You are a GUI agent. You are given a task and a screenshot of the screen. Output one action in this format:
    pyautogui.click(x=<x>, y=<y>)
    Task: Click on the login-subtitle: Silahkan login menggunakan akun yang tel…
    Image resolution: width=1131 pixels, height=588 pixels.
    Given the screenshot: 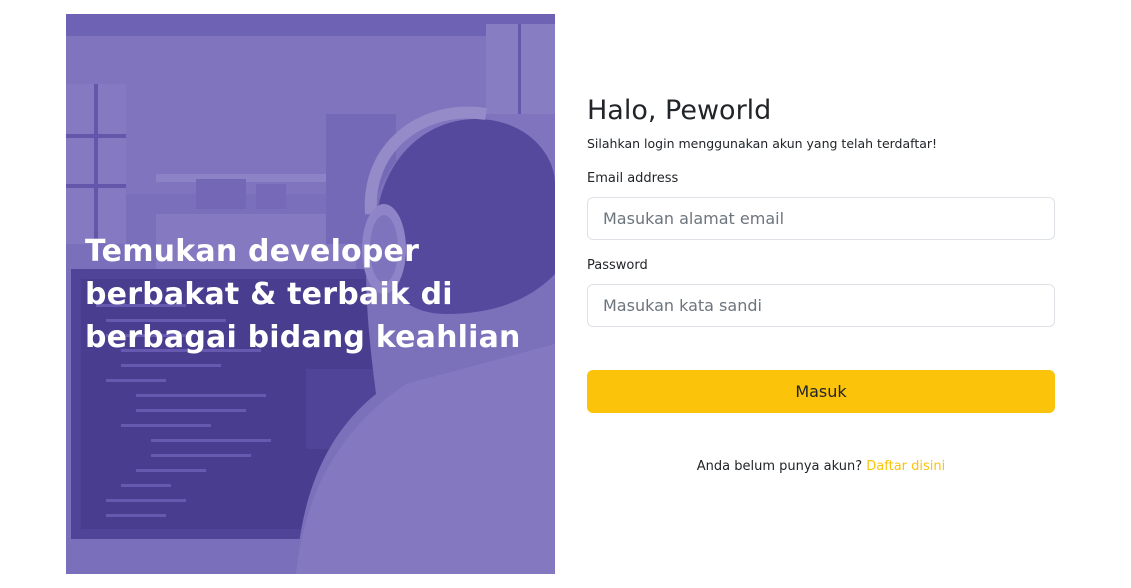 What is the action you would take?
    pyautogui.click(x=762, y=143)
    